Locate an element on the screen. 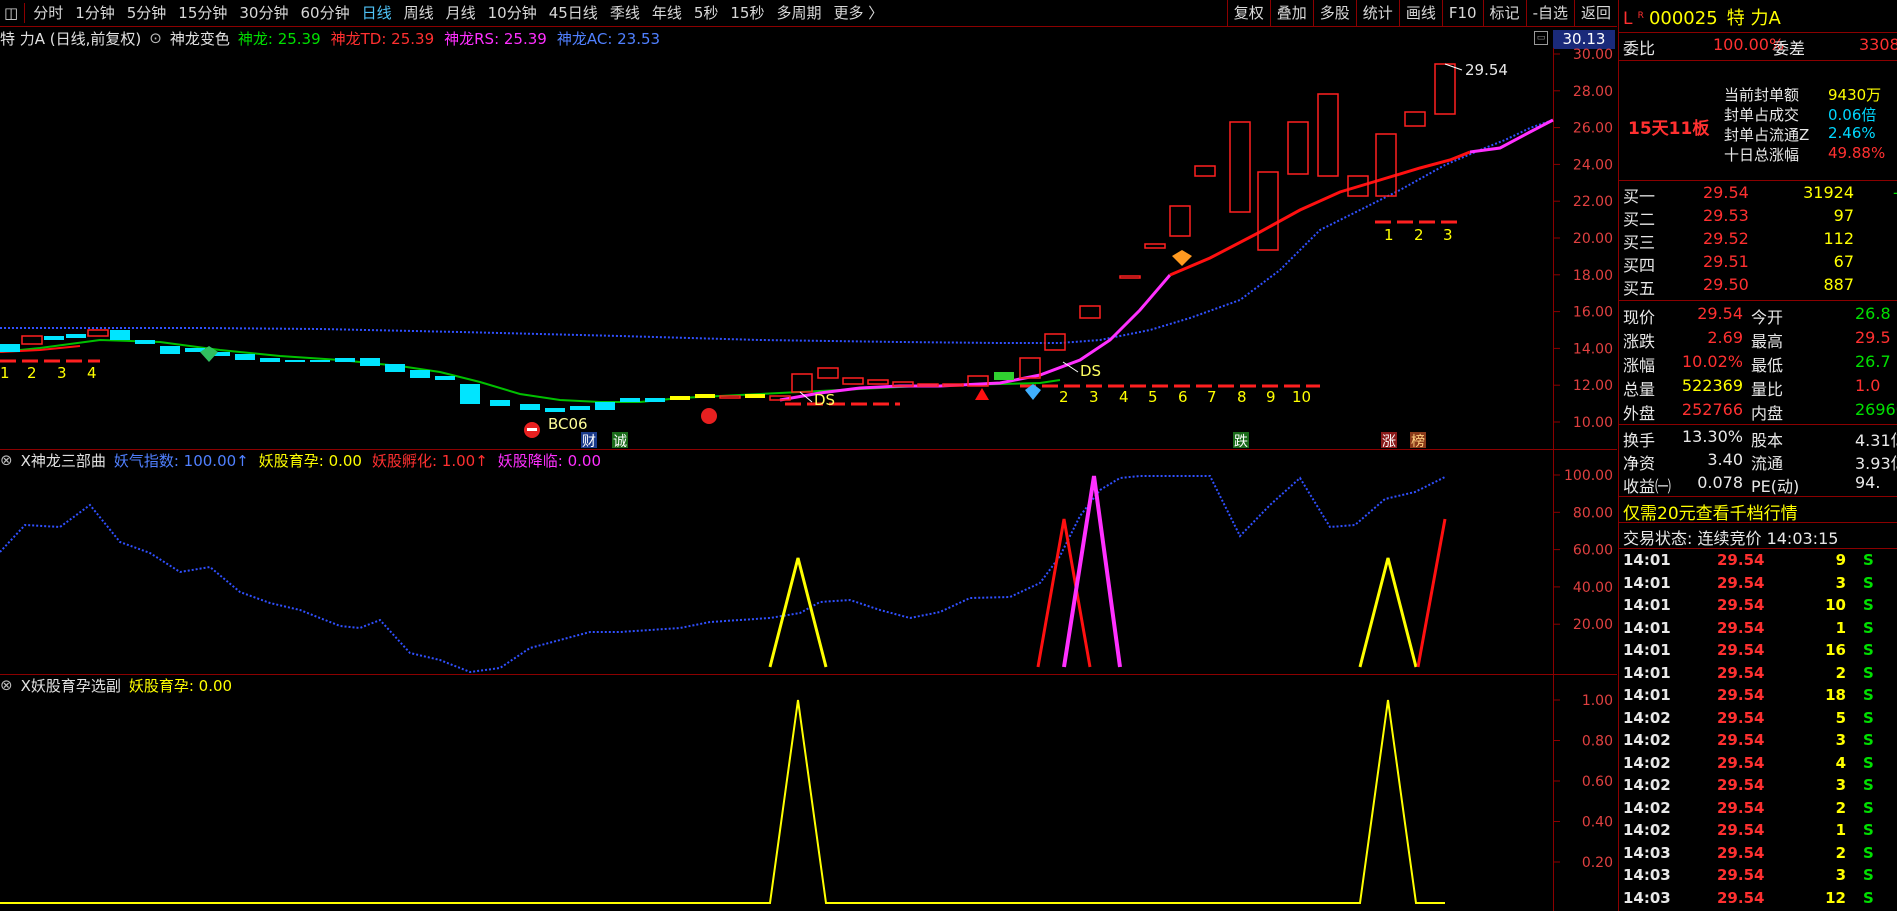 The width and height of the screenshot is (1897, 911). sub2-title: X妖股育孕选副 is located at coordinates (71, 685).